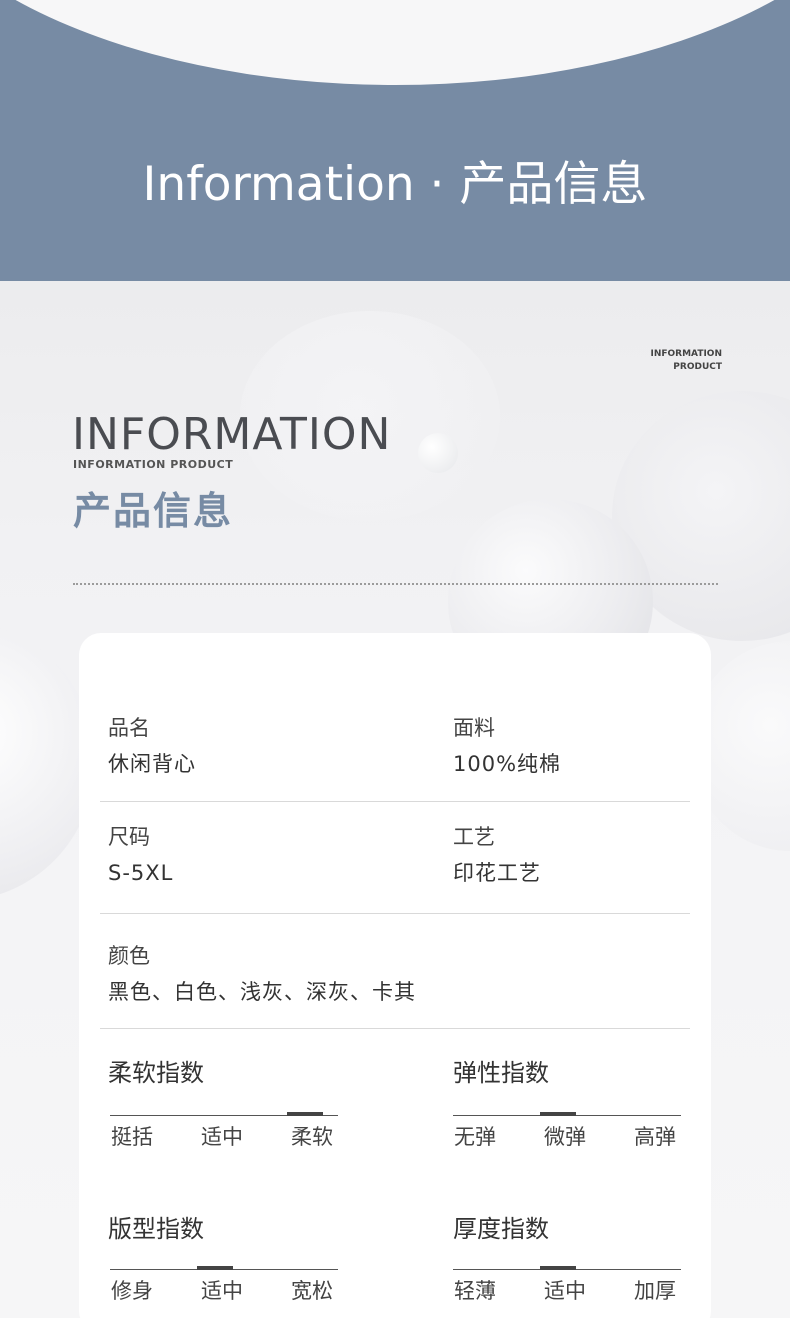  Describe the element at coordinates (686, 361) in the screenshot. I see `small-english-tag: INFORMATION PRODUCT` at that location.